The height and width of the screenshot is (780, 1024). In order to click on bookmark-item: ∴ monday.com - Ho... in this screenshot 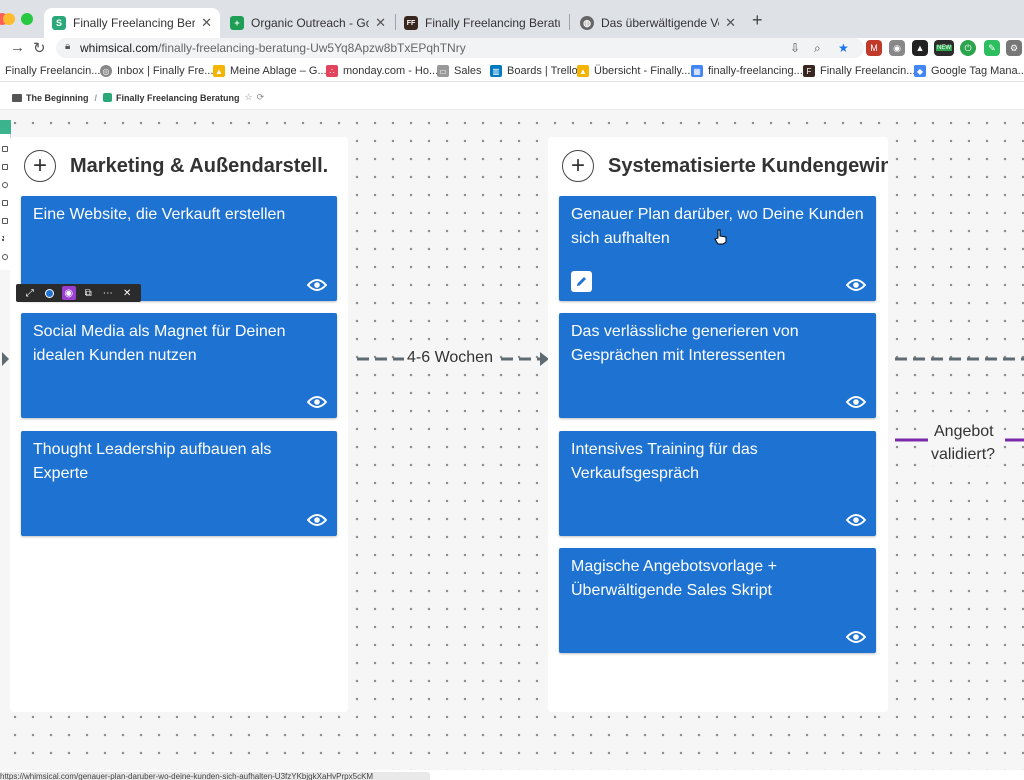, I will do `click(382, 71)`.